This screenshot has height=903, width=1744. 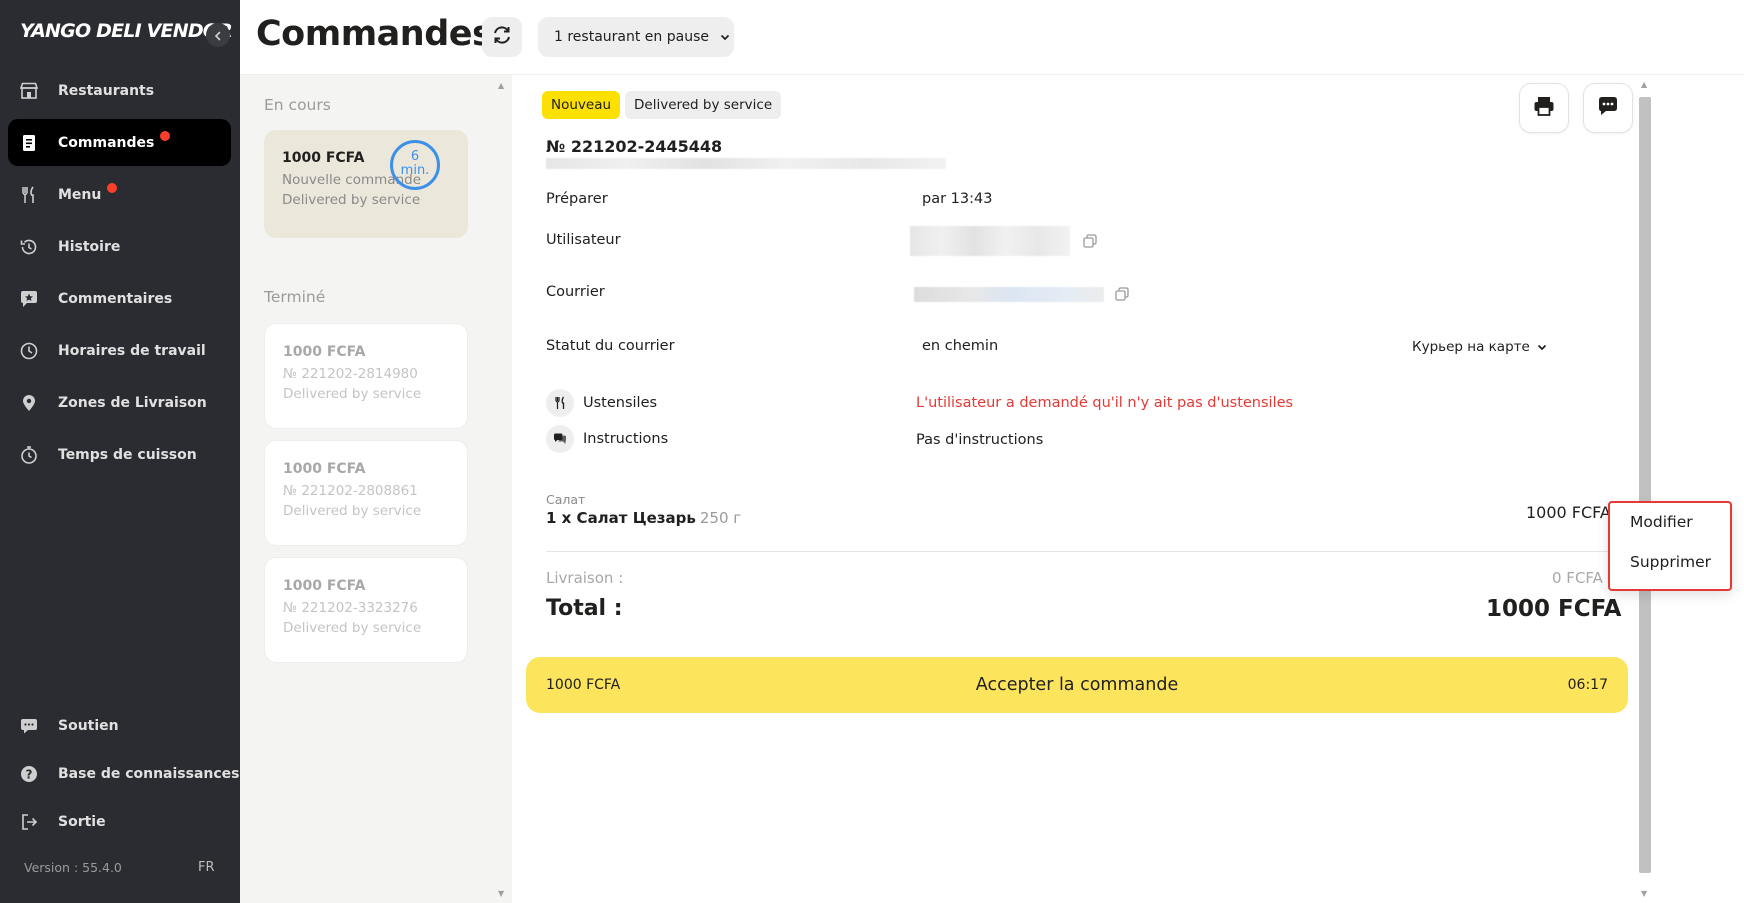 What do you see at coordinates (1568, 512) in the screenshot?
I see `item-price: 1000 FCFA` at bounding box center [1568, 512].